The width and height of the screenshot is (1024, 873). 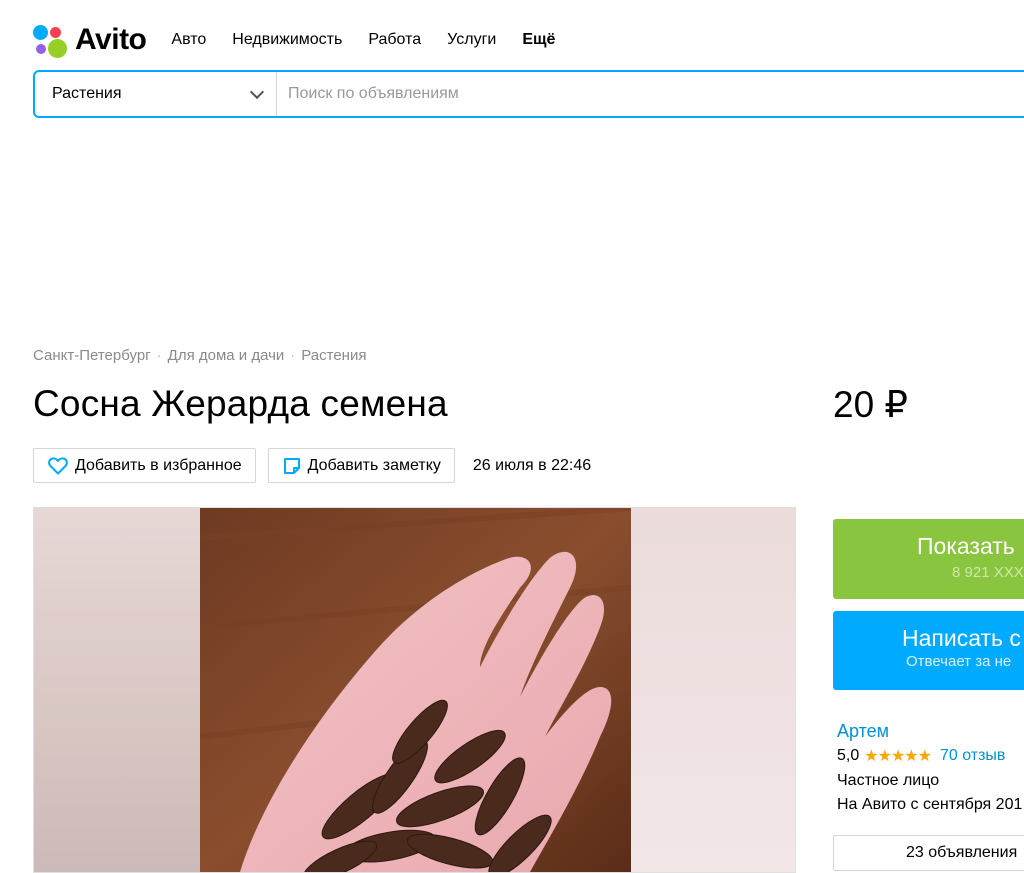 I want to click on write-message-button: Написать с Отвечает за не, so click(x=928, y=650).